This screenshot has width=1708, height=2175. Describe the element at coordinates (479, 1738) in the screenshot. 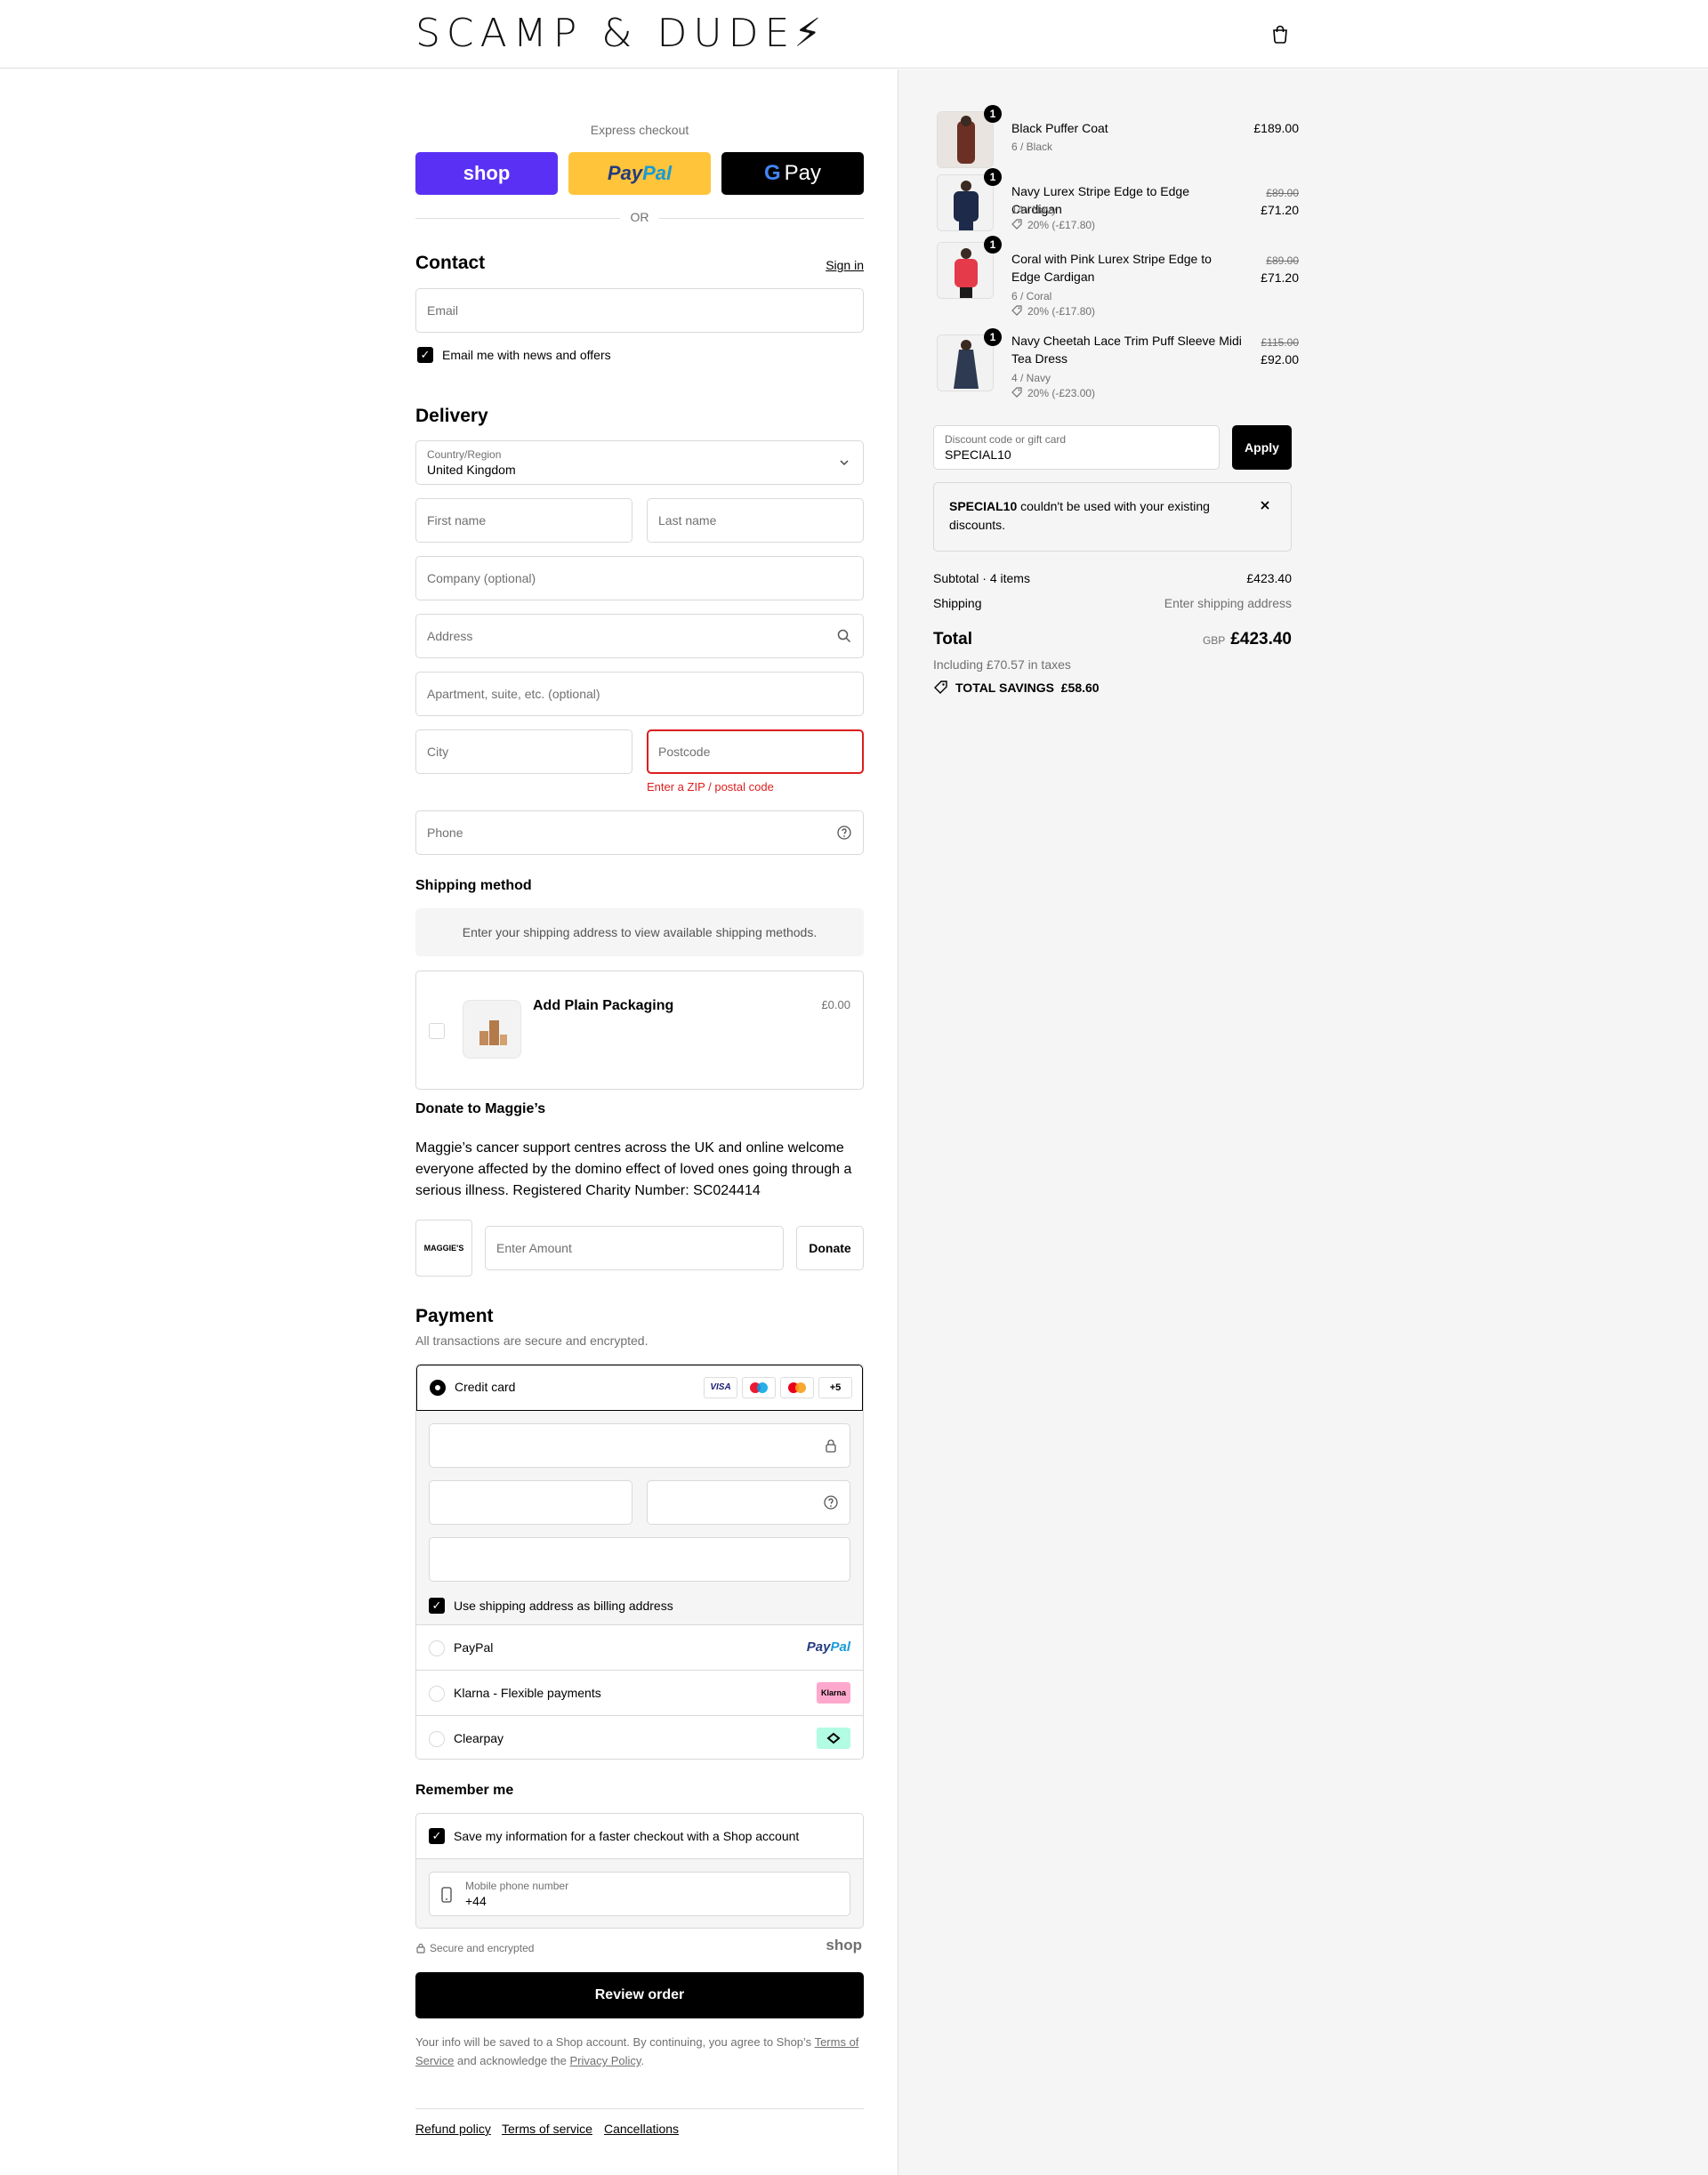

I see `clearpay-label: Clearpay` at that location.